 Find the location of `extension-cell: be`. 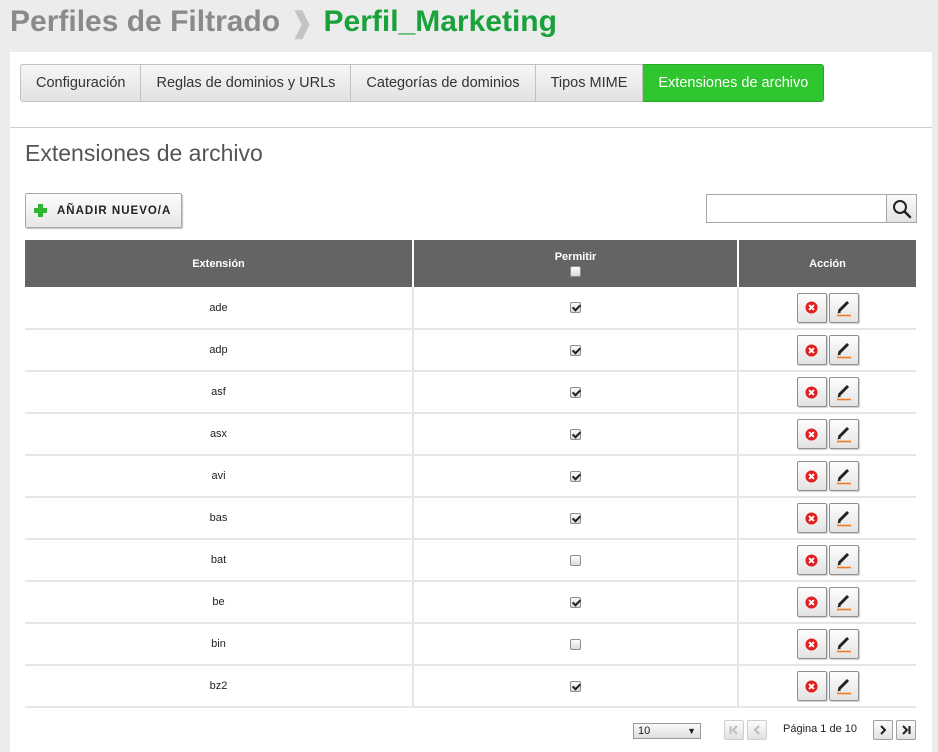

extension-cell: be is located at coordinates (219, 602).